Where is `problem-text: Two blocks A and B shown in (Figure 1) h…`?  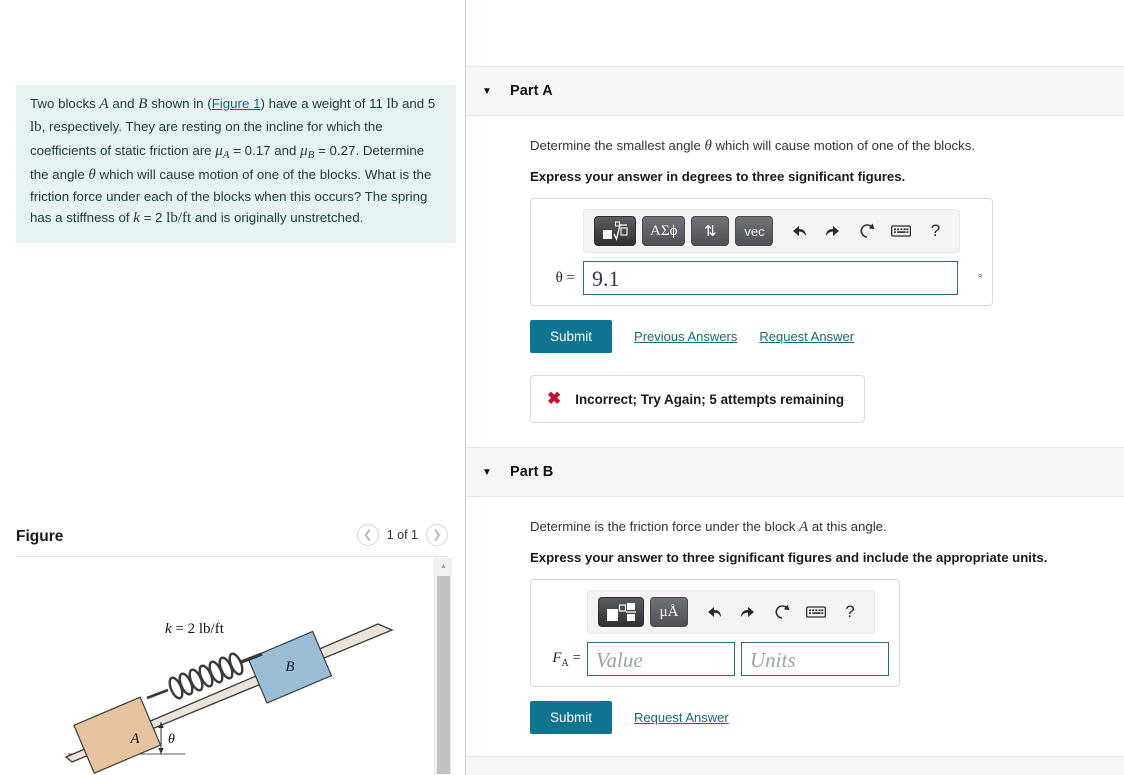
problem-text: Two blocks A and B shown in (Figure 1) h… is located at coordinates (233, 161).